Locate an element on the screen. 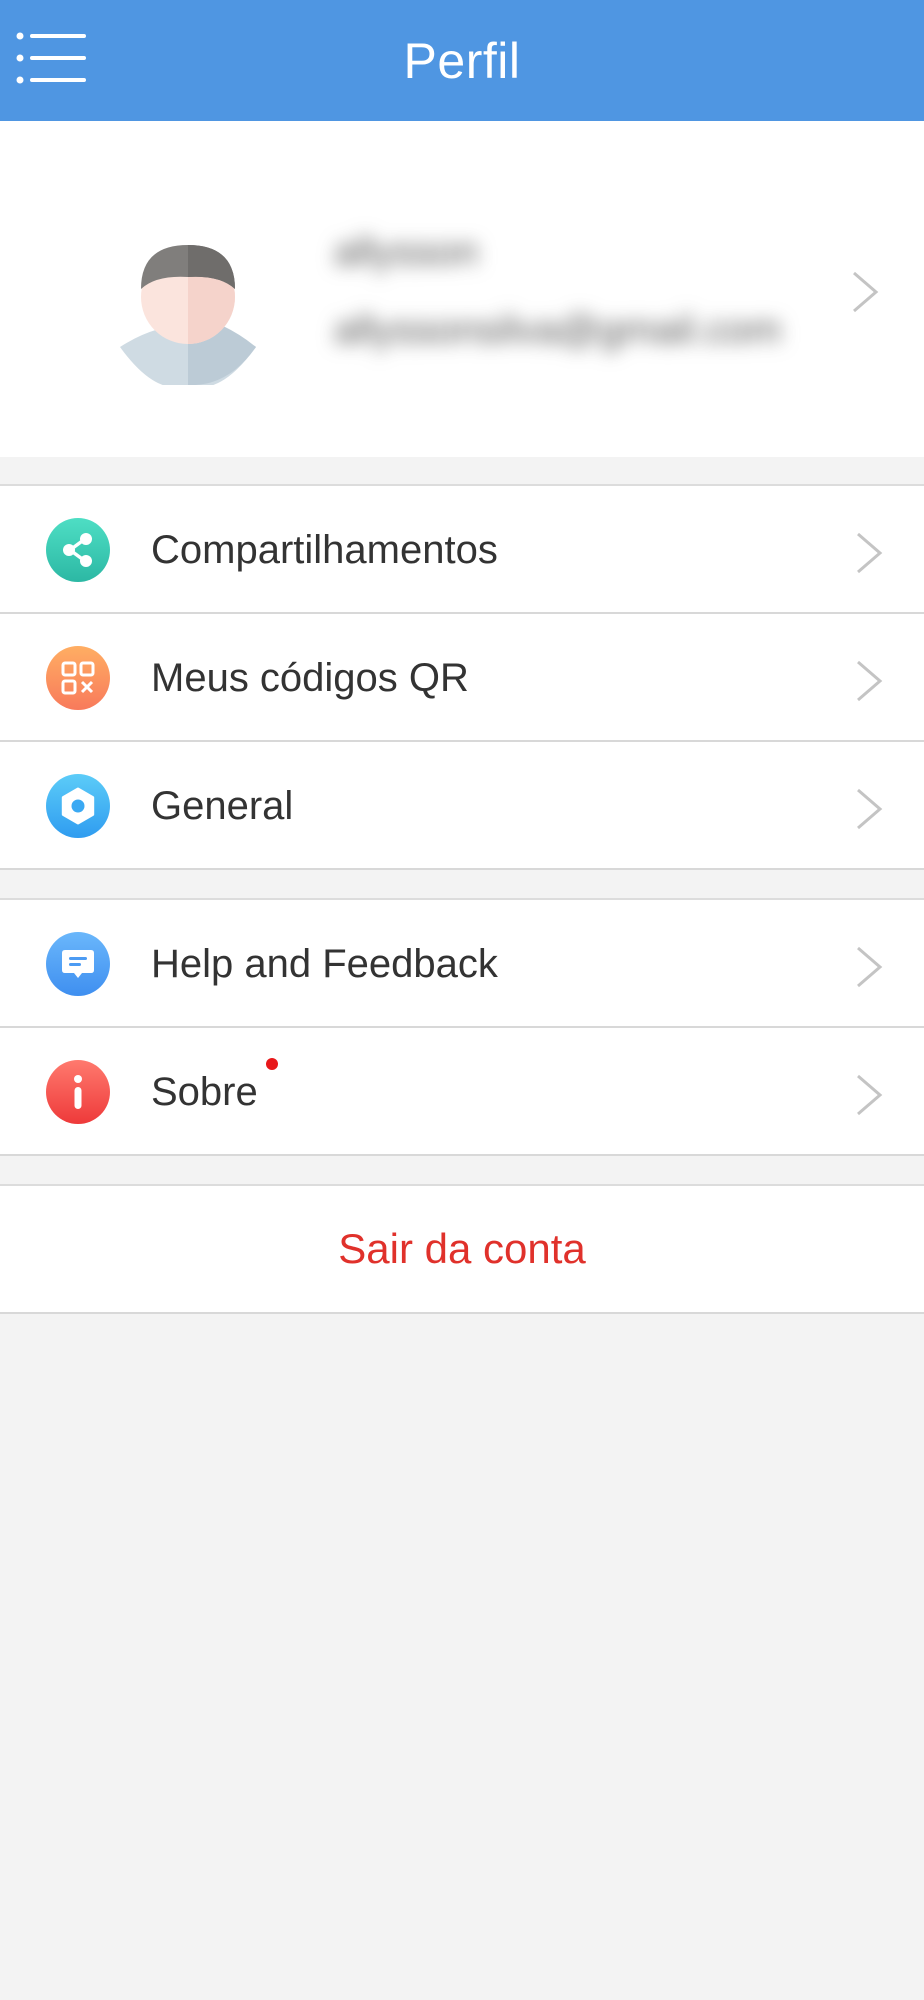 The width and height of the screenshot is (924, 2000). logout-button: Sair da conta is located at coordinates (462, 1250).